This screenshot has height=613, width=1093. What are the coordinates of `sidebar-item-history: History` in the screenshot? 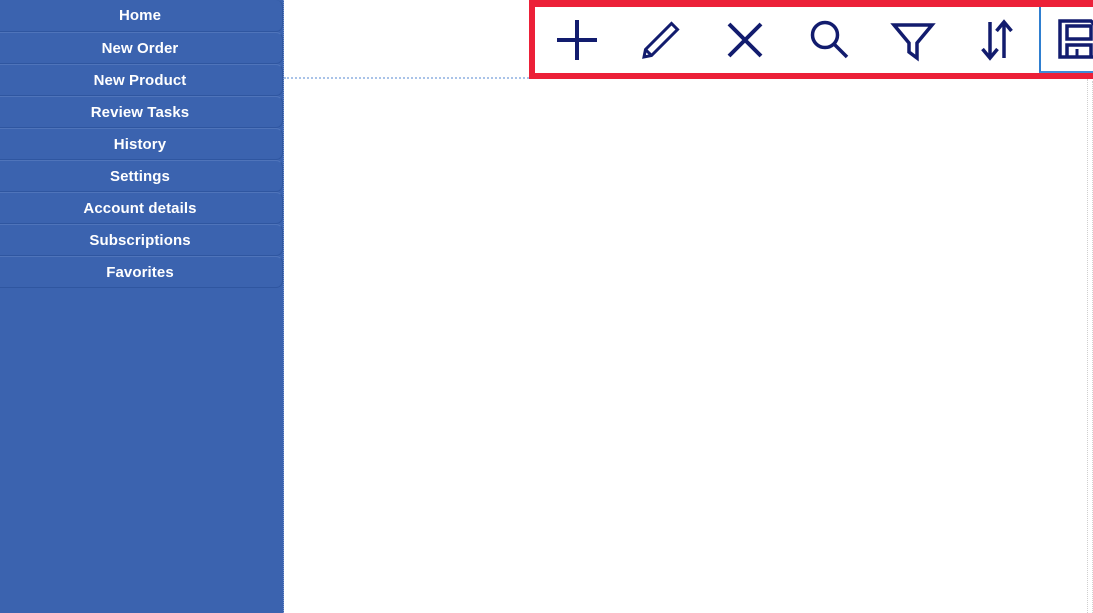 It's located at (141, 144).